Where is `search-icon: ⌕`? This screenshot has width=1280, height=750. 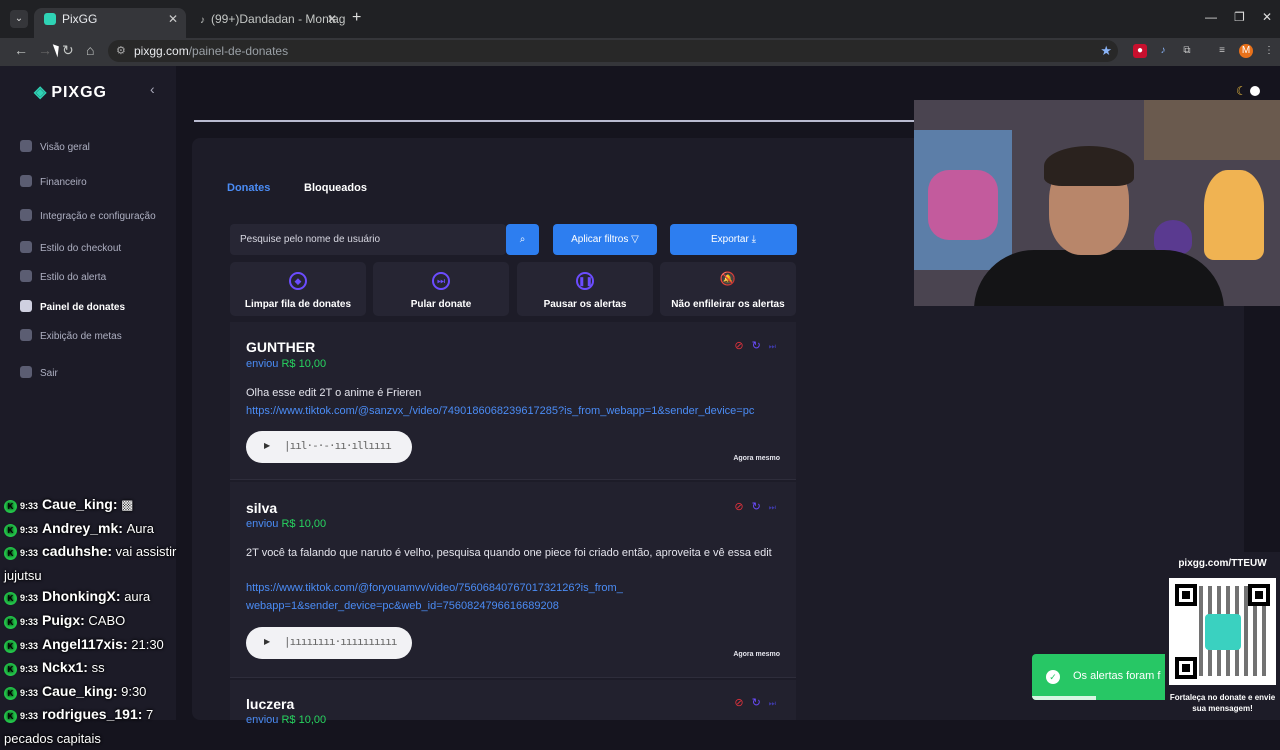 search-icon: ⌕ is located at coordinates (522, 239).